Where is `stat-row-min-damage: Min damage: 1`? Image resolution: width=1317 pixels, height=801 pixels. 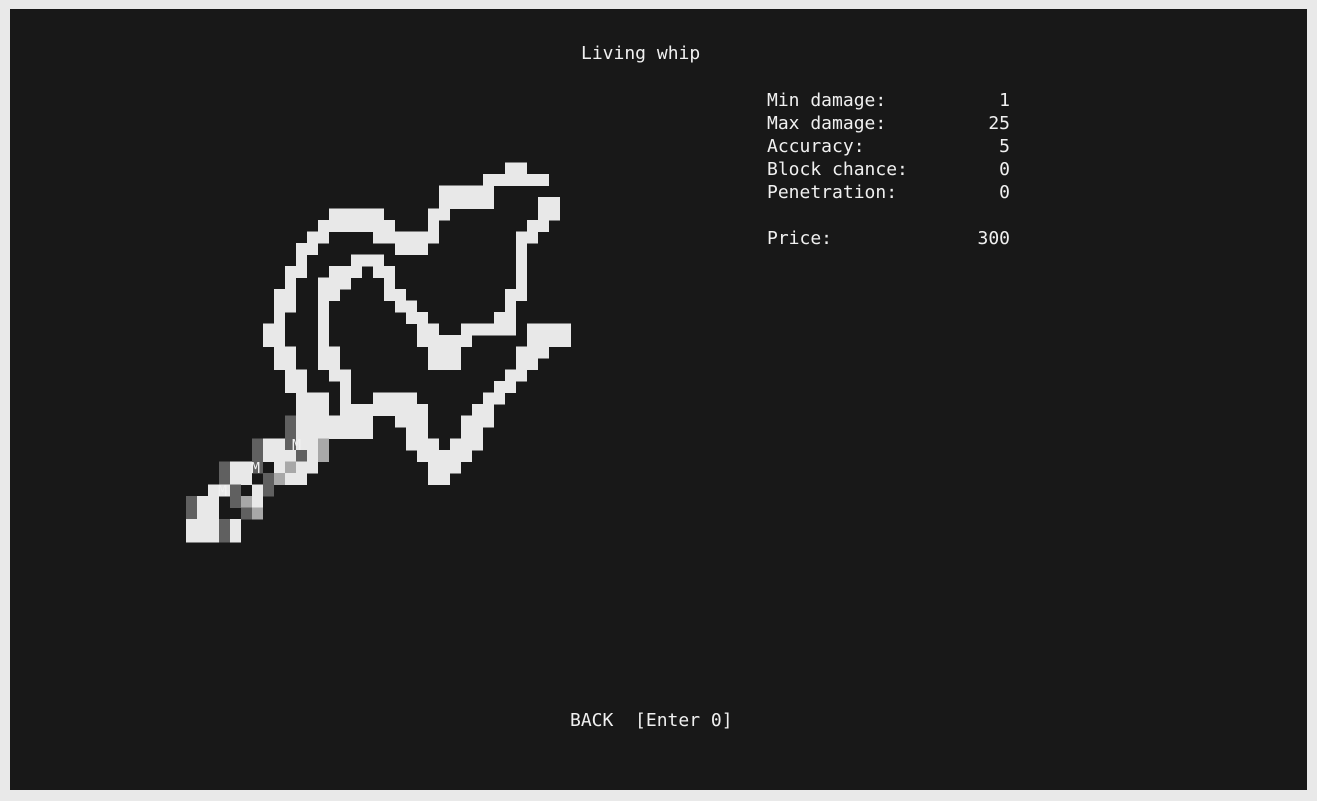 stat-row-min-damage: Min damage: 1 is located at coordinates (888, 100).